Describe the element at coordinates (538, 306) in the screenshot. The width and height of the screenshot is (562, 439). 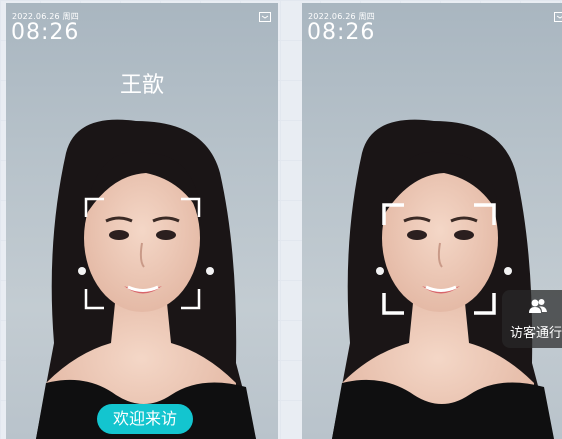
I see `visitor-icon` at that location.